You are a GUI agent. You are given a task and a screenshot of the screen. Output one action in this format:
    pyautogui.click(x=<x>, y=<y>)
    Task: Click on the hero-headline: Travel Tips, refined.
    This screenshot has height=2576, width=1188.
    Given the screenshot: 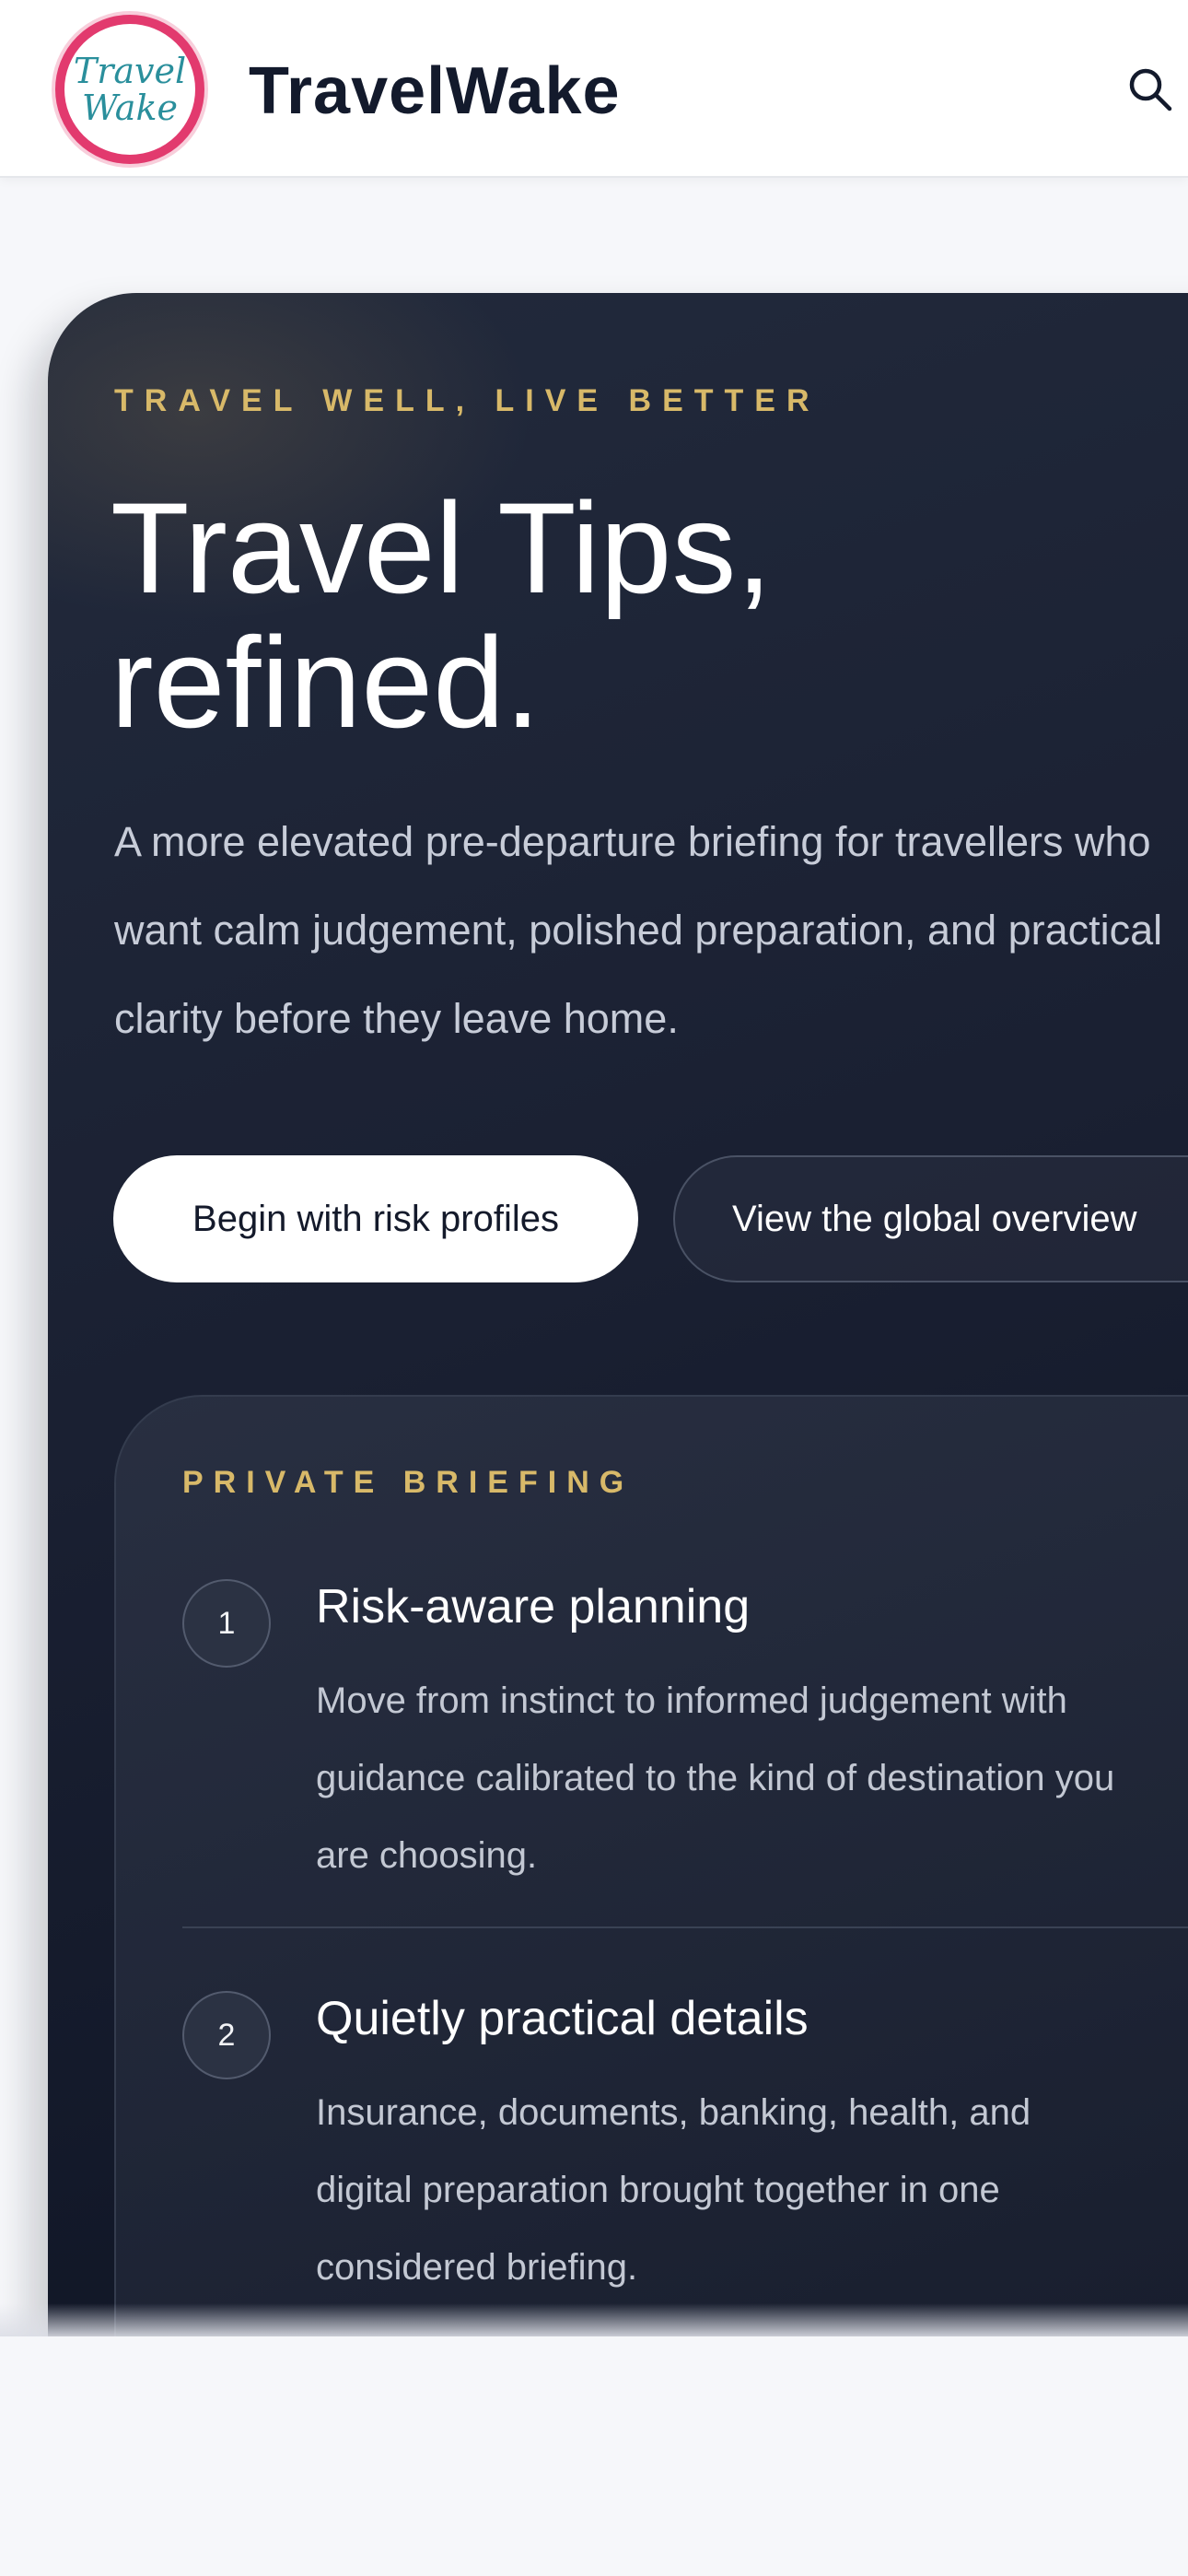 What is the action you would take?
    pyautogui.click(x=525, y=615)
    